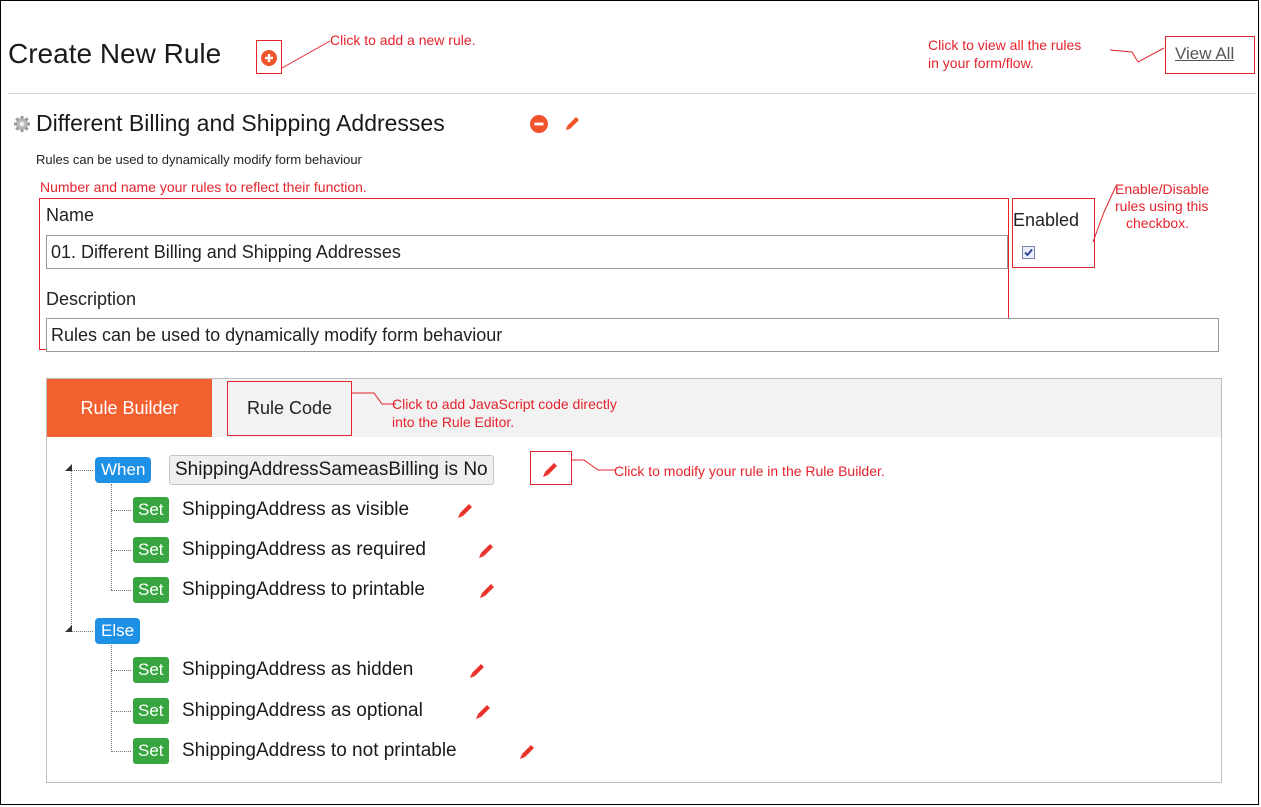 This screenshot has height=807, width=1261. I want to click on checkmark-icon, so click(1028, 252).